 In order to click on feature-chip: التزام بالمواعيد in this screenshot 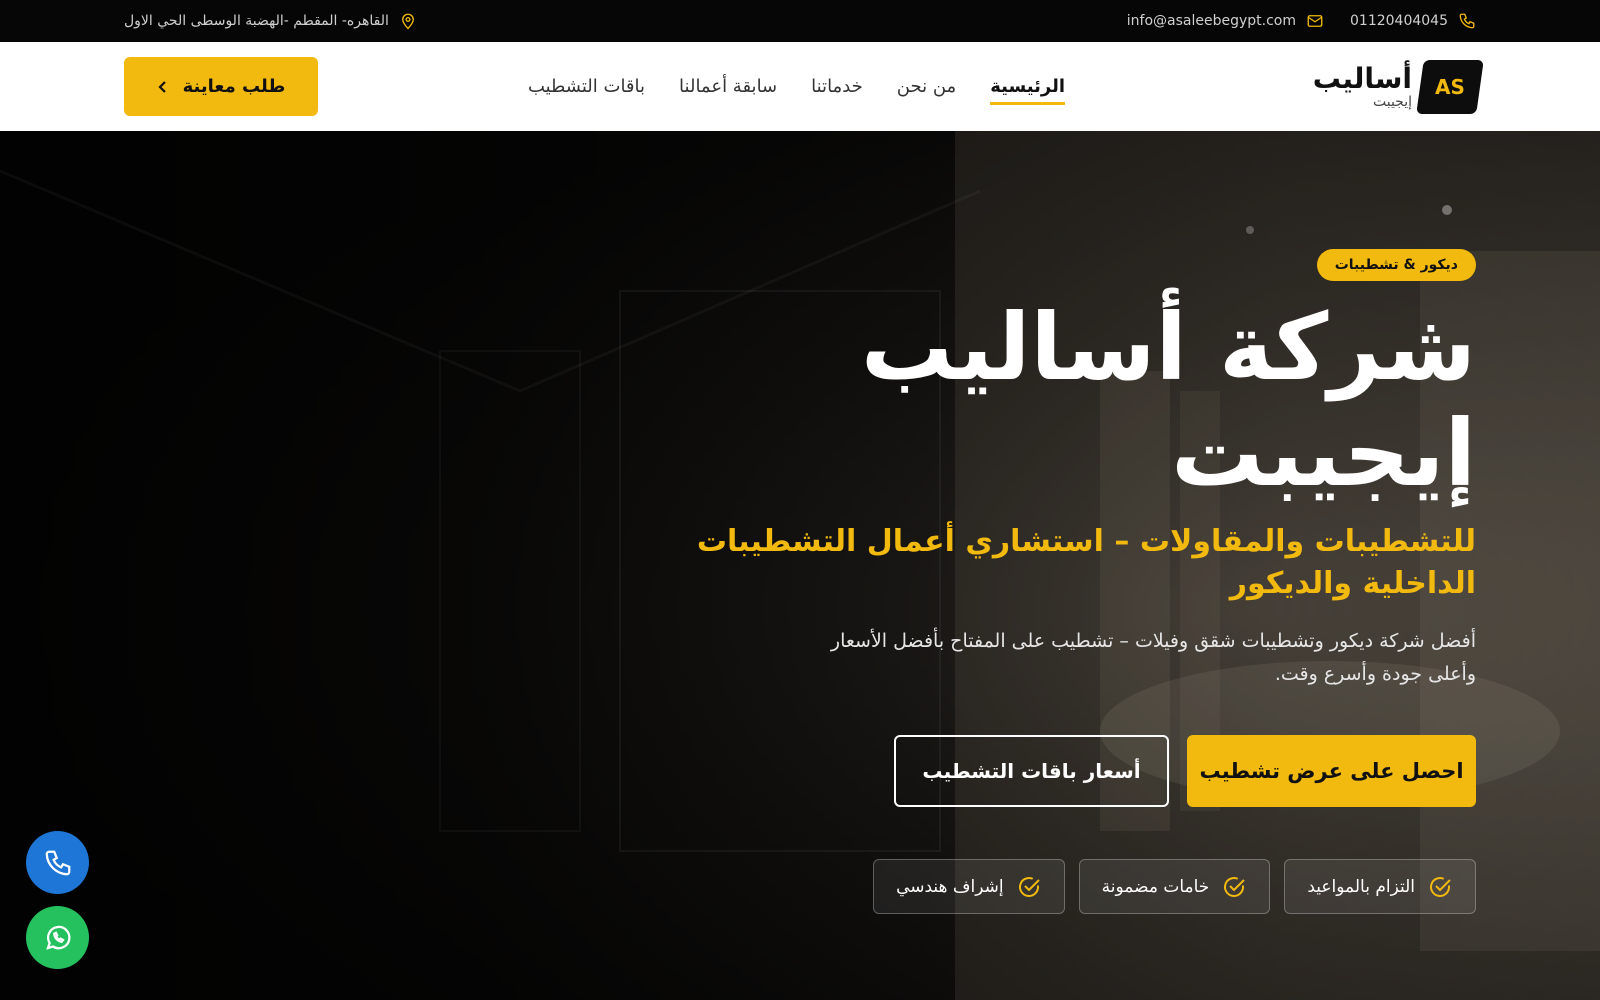, I will do `click(1380, 886)`.